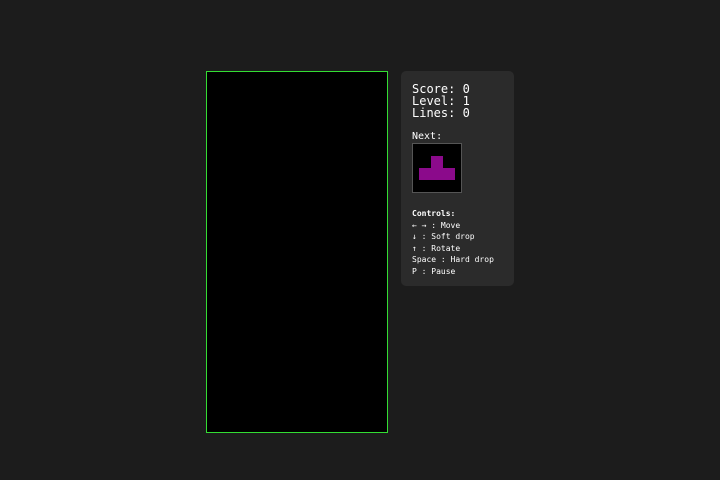 The image size is (720, 480). What do you see at coordinates (453, 259) in the screenshot?
I see `control-hard-drop: Space : Hard drop` at bounding box center [453, 259].